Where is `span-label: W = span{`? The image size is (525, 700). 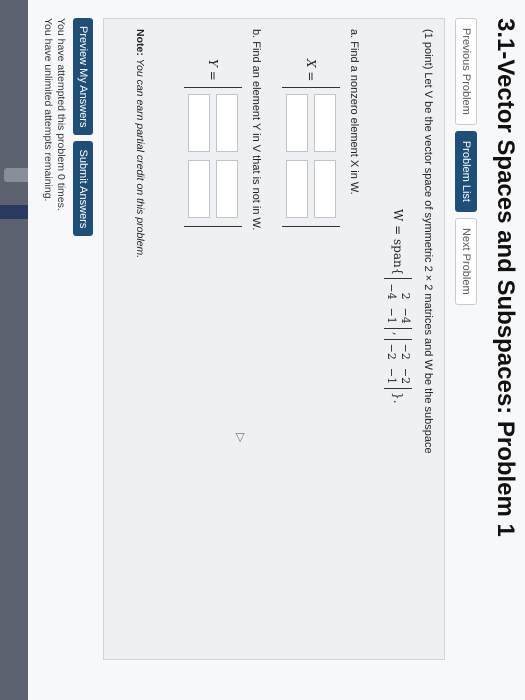 span-label: W = span{ is located at coordinates (398, 242).